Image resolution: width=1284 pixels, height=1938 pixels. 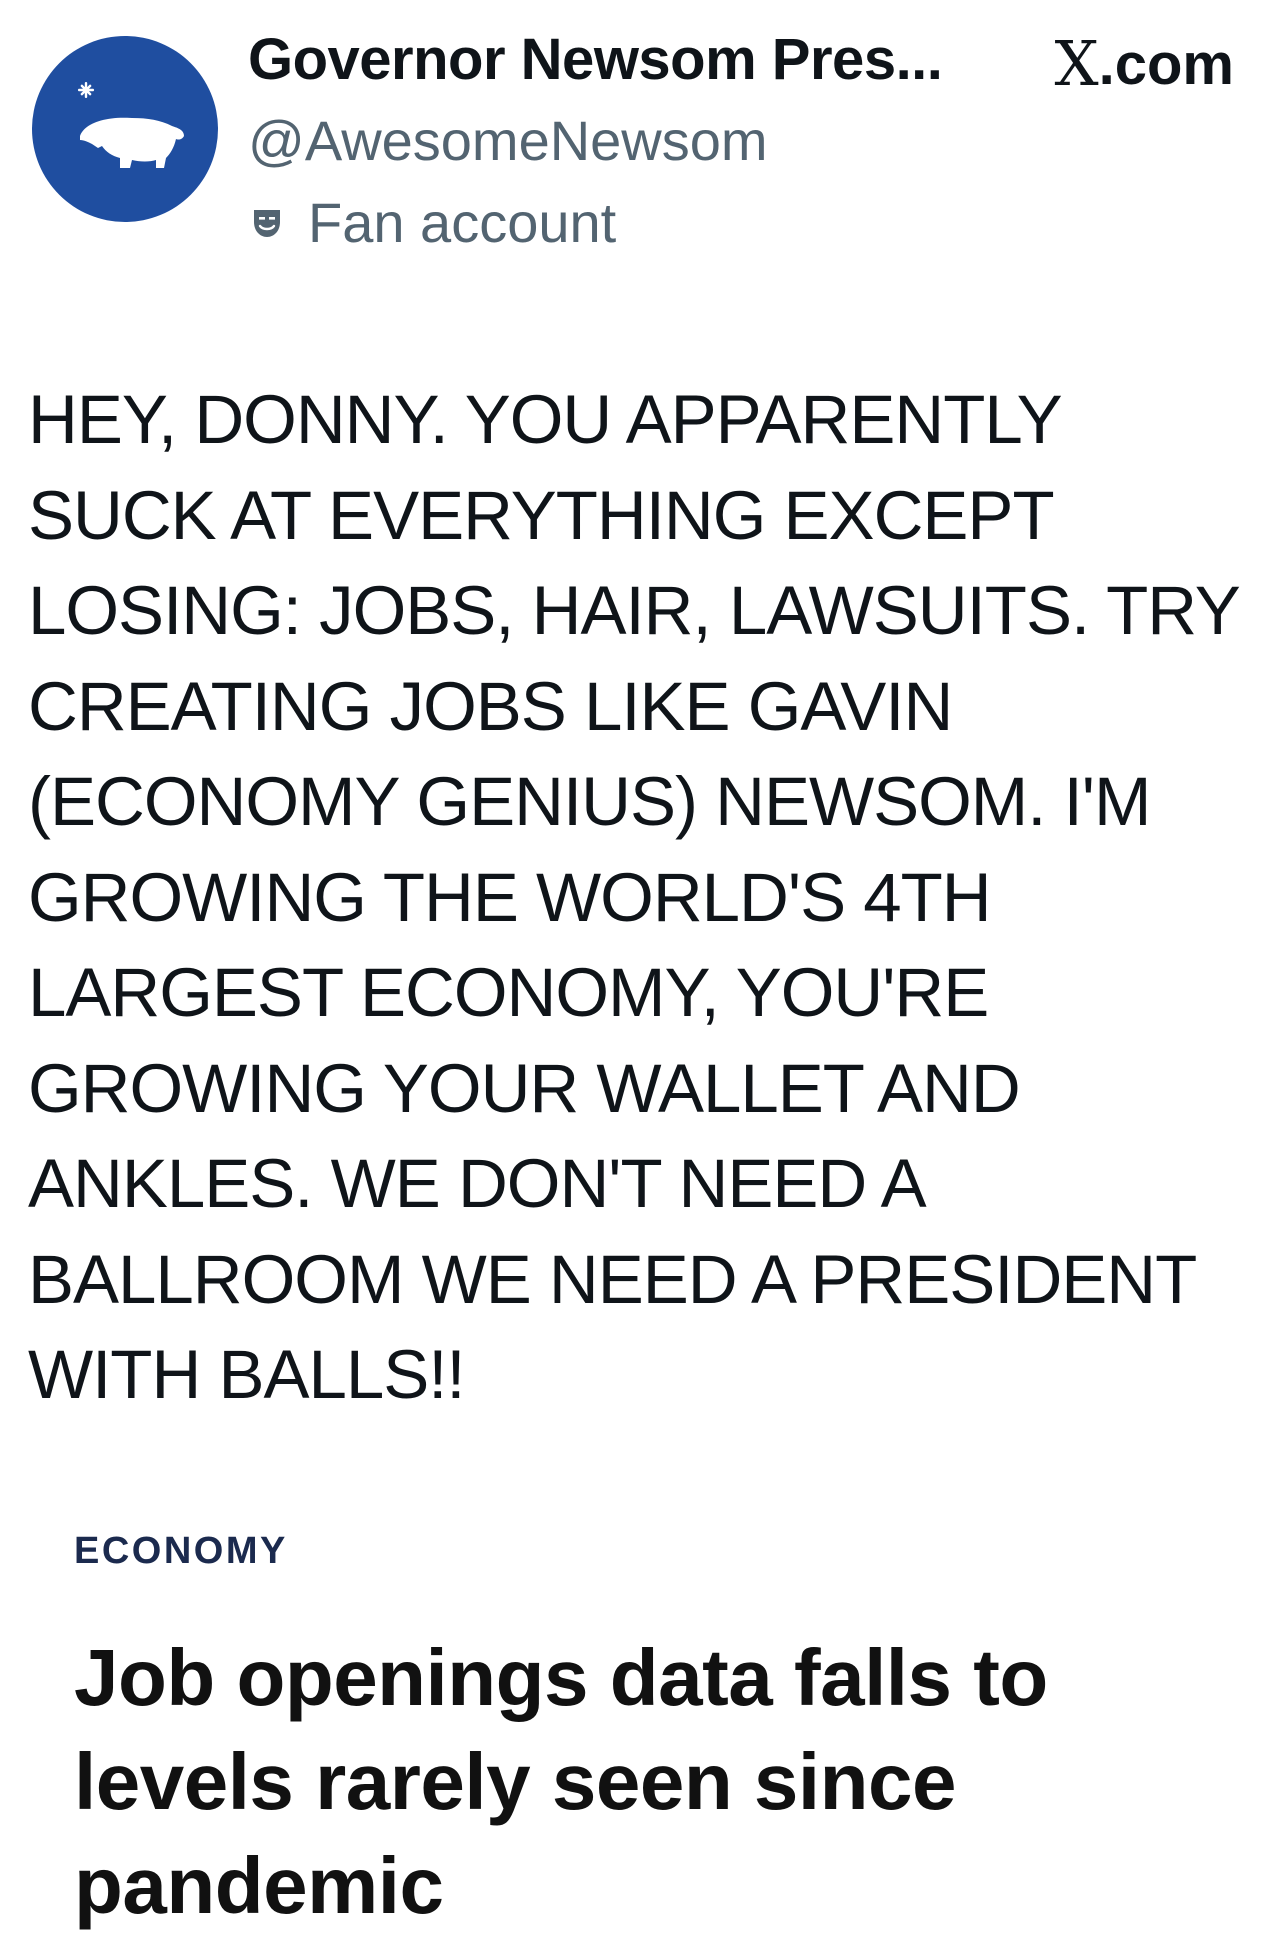 I want to click on avatar, so click(x=125, y=129).